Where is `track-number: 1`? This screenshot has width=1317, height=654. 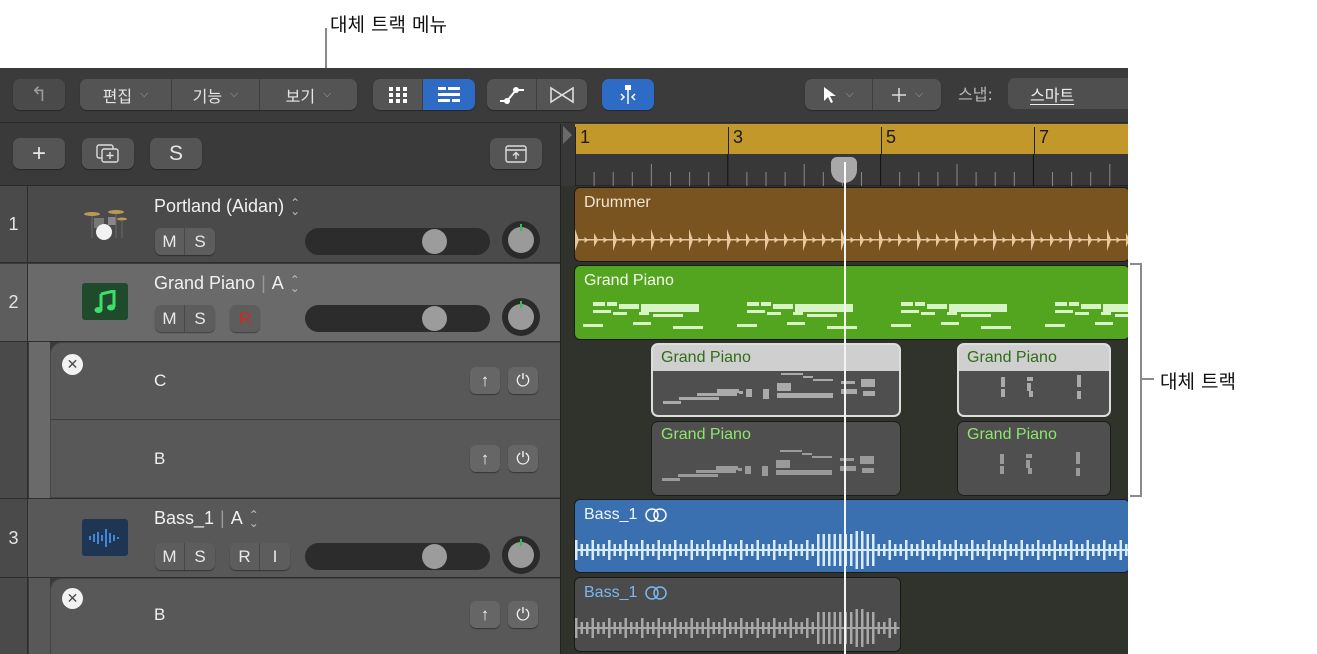
track-number: 1 is located at coordinates (14, 224).